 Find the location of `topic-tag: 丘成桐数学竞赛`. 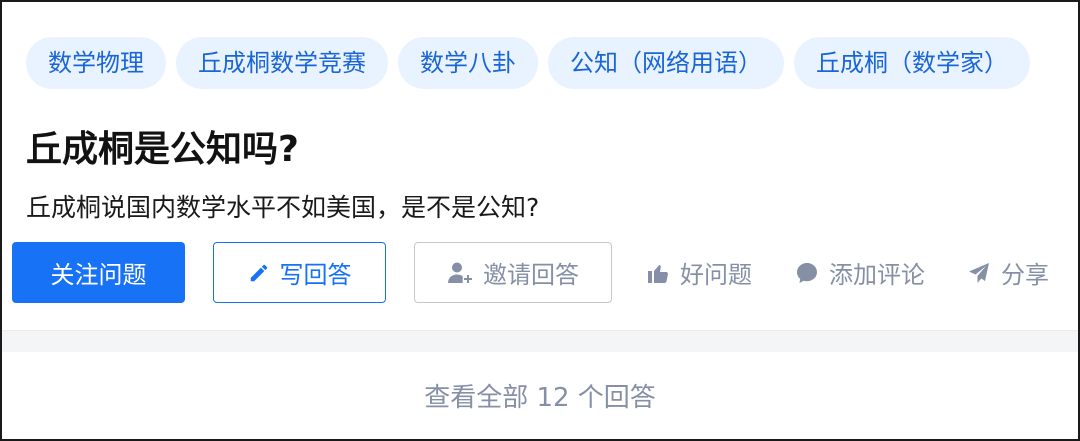

topic-tag: 丘成桐数学竞赛 is located at coordinates (282, 63).